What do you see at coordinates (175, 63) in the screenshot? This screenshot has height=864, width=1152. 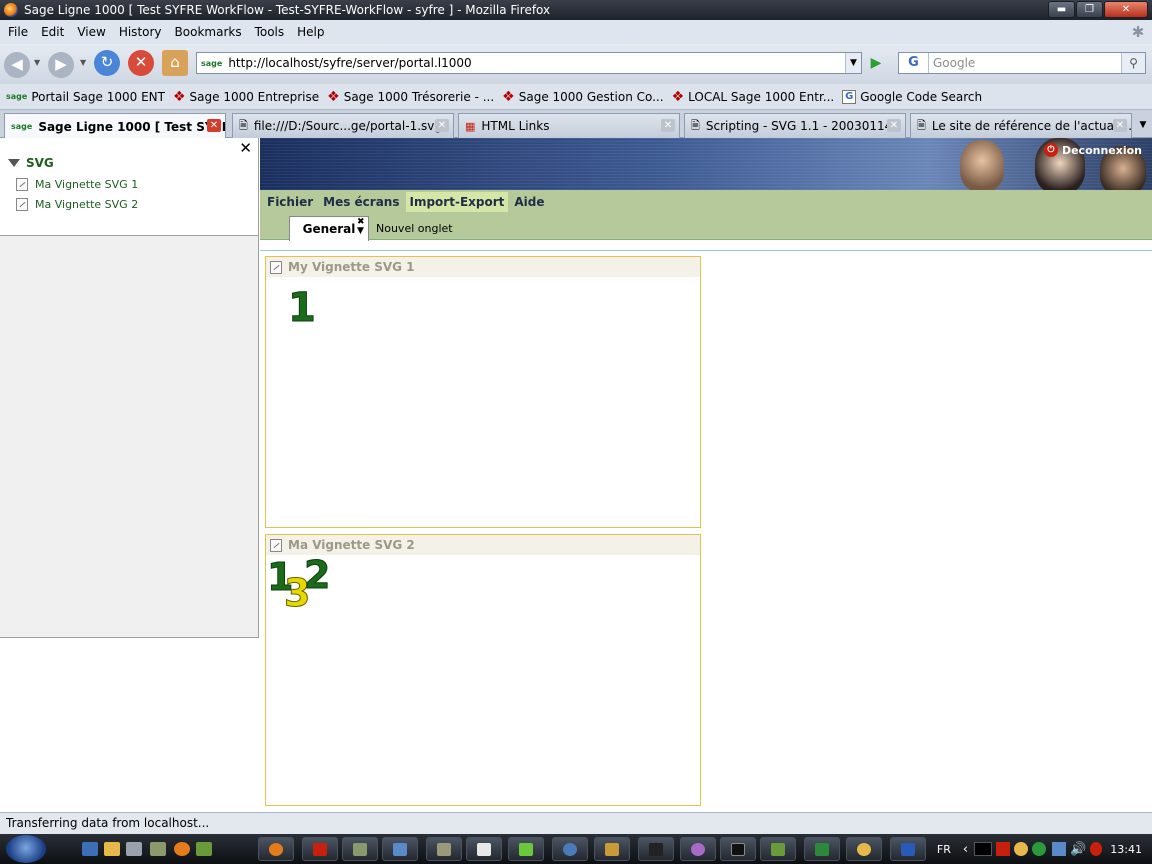 I see `home-button: ⌂` at bounding box center [175, 63].